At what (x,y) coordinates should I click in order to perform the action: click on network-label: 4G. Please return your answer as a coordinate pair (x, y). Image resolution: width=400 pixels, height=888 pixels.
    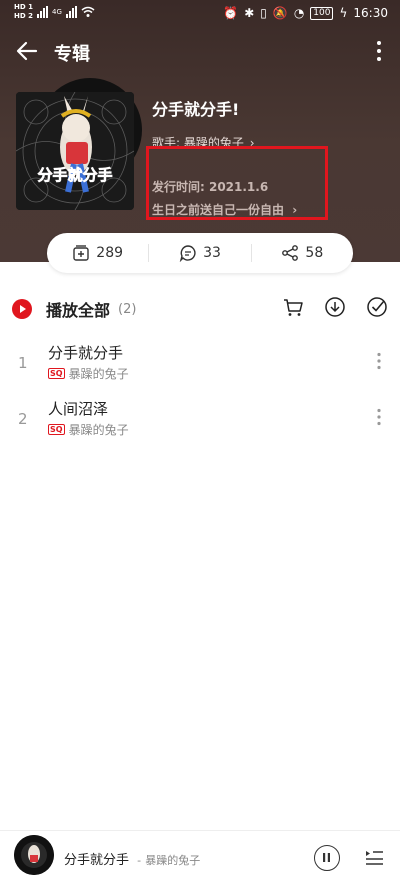
    Looking at the image, I should click on (56, 12).